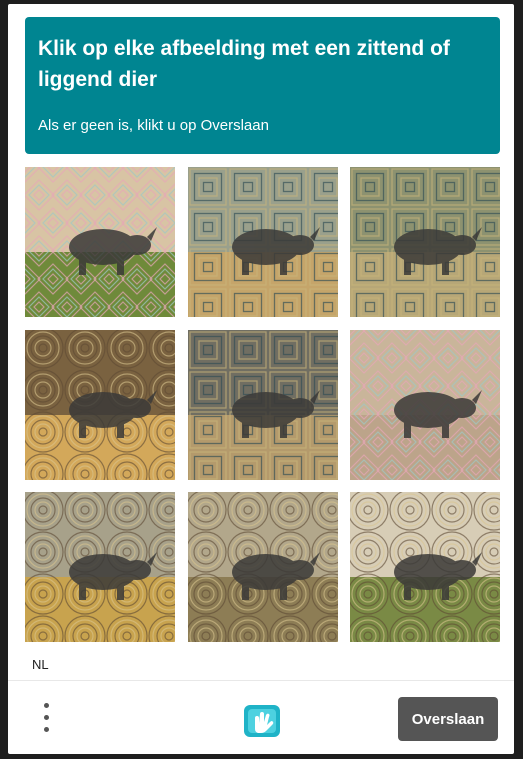 This screenshot has width=523, height=759. What do you see at coordinates (40, 664) in the screenshot?
I see `language-selector: NL` at bounding box center [40, 664].